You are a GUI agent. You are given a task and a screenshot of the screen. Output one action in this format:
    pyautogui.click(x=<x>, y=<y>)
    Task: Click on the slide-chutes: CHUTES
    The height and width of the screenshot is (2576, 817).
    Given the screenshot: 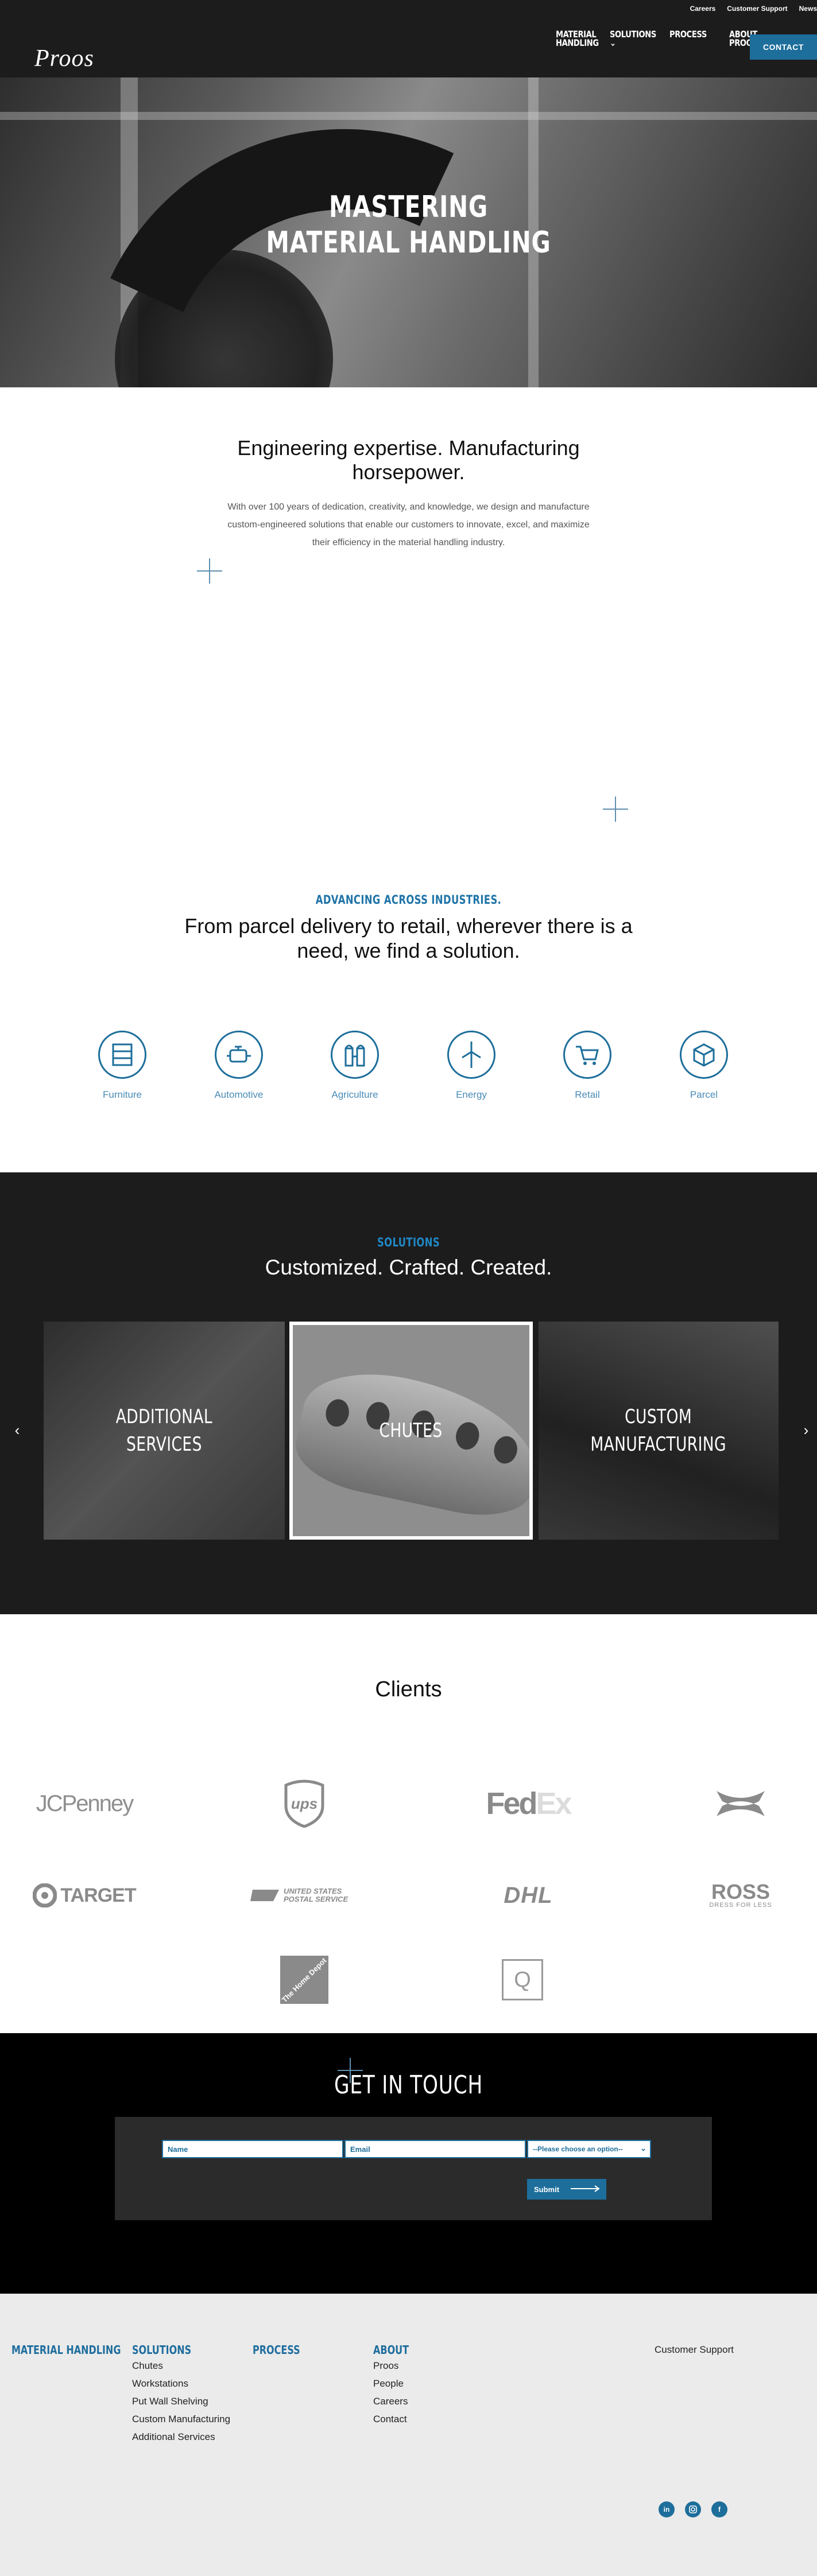 What is the action you would take?
    pyautogui.click(x=411, y=1431)
    